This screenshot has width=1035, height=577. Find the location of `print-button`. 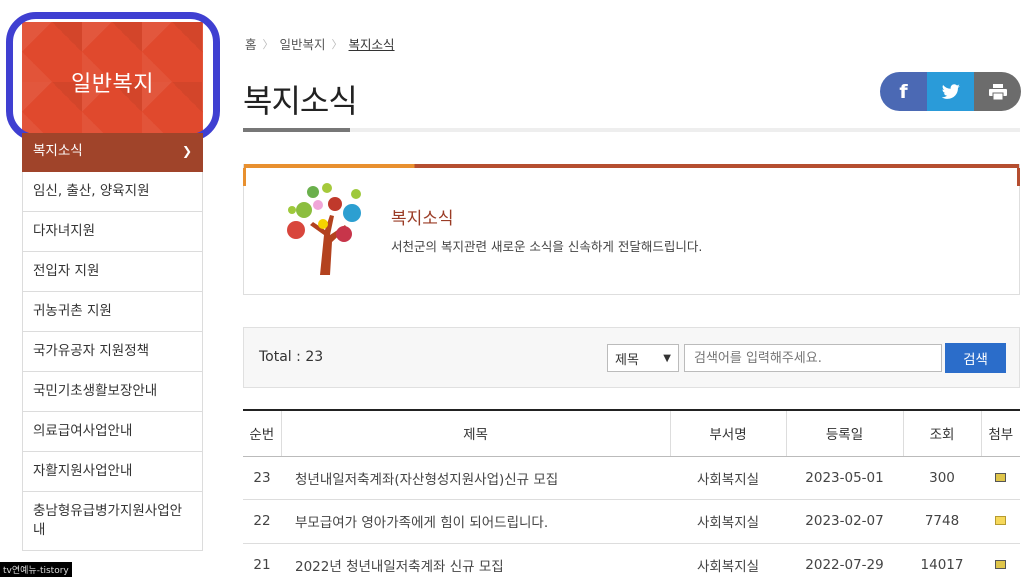

print-button is located at coordinates (997, 91).